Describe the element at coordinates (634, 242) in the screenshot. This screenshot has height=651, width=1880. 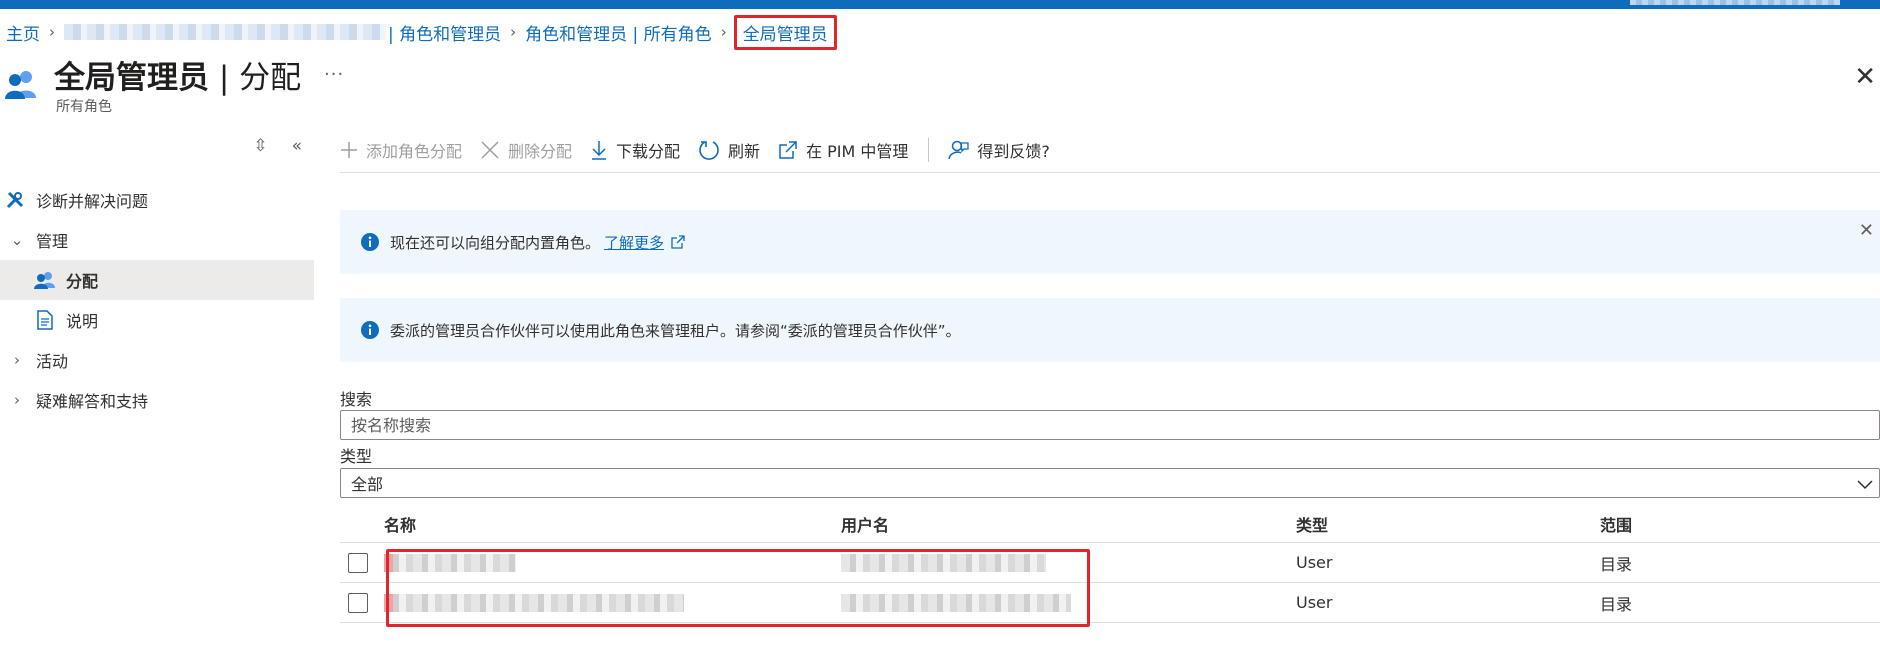
I see `learn-more-link: 了解更多` at that location.